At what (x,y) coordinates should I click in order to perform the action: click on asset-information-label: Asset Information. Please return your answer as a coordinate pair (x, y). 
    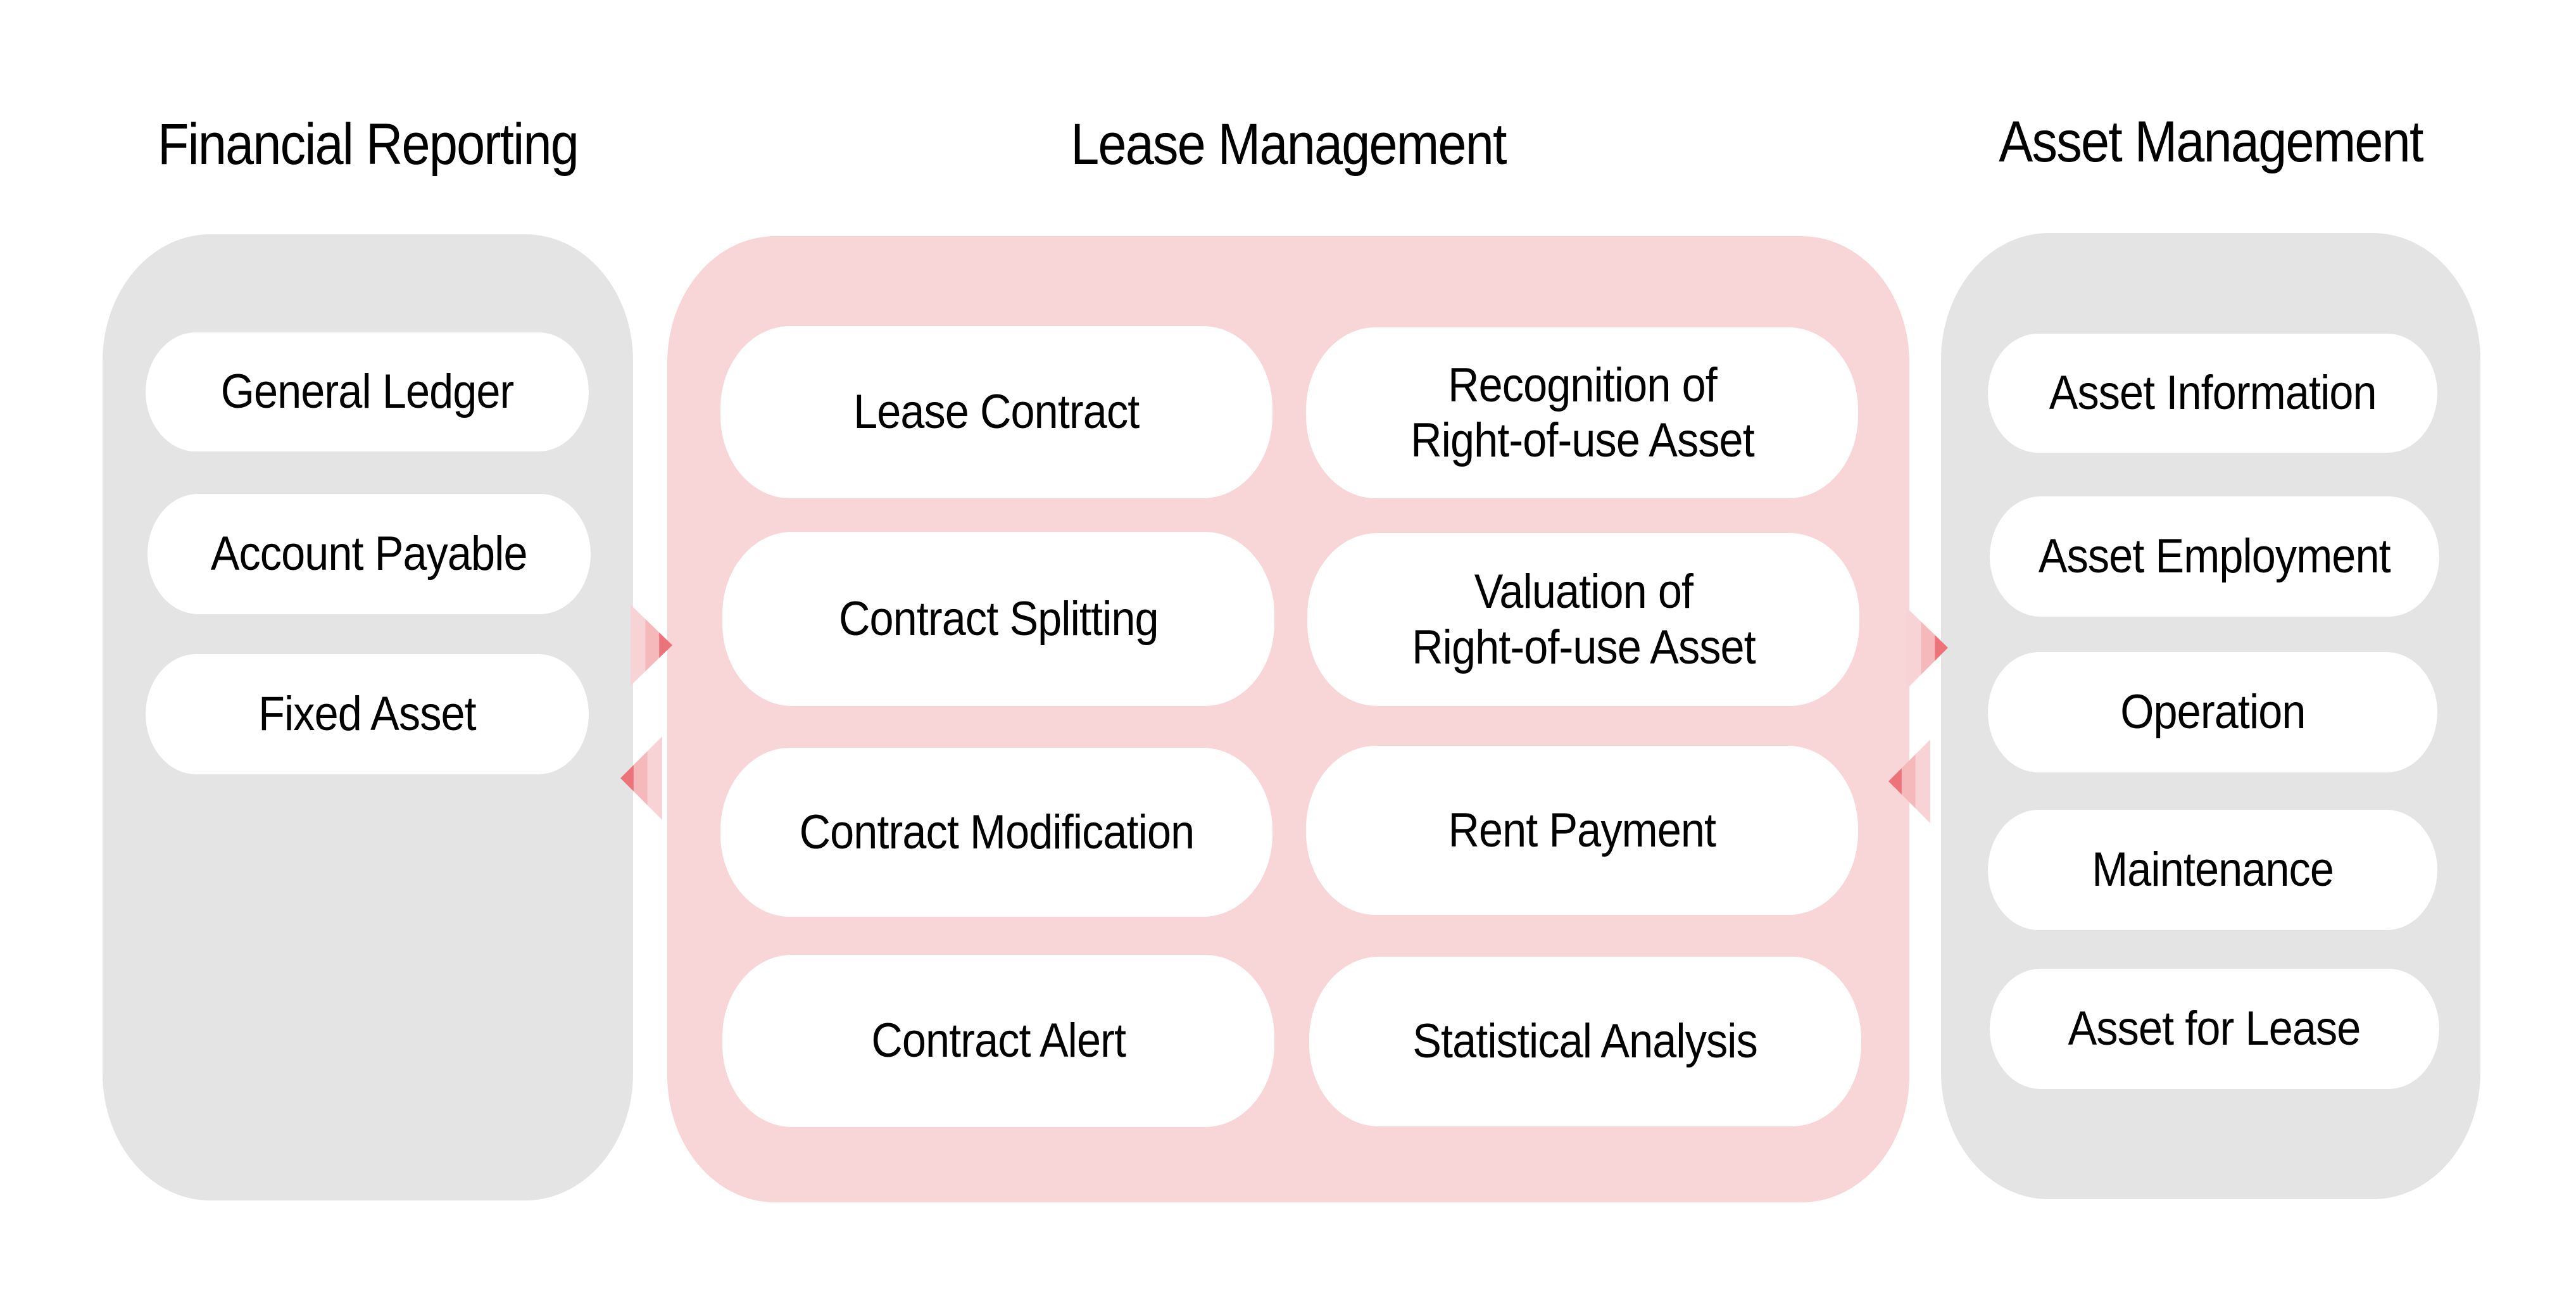
    Looking at the image, I should click on (2213, 393).